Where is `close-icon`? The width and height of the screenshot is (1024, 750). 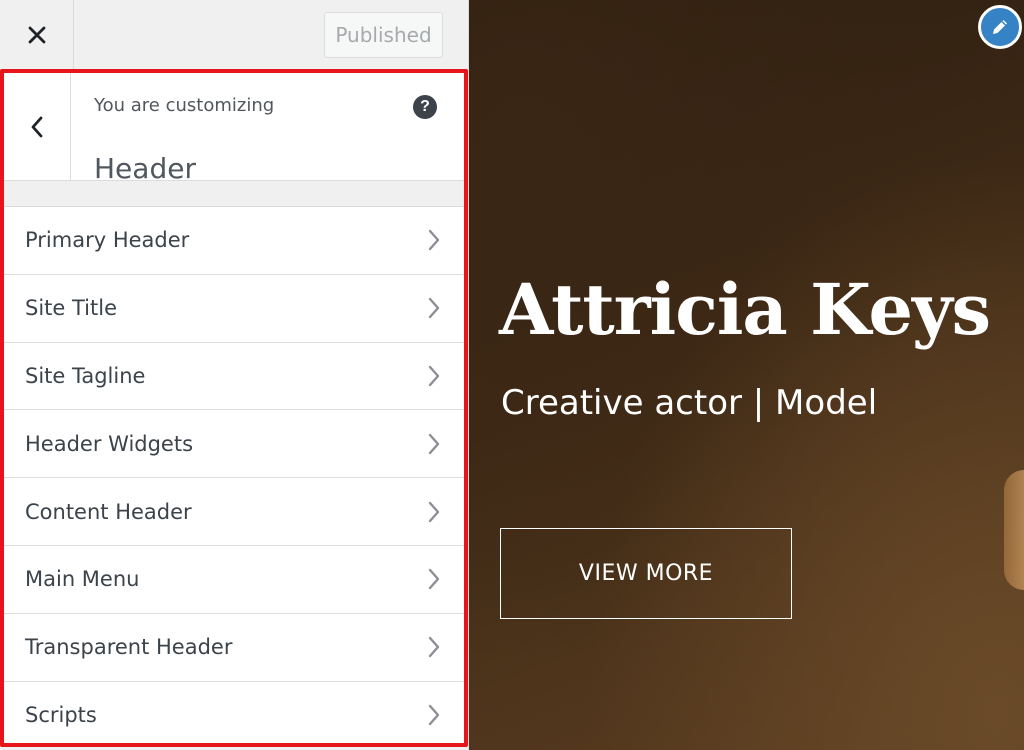
close-icon is located at coordinates (36, 34).